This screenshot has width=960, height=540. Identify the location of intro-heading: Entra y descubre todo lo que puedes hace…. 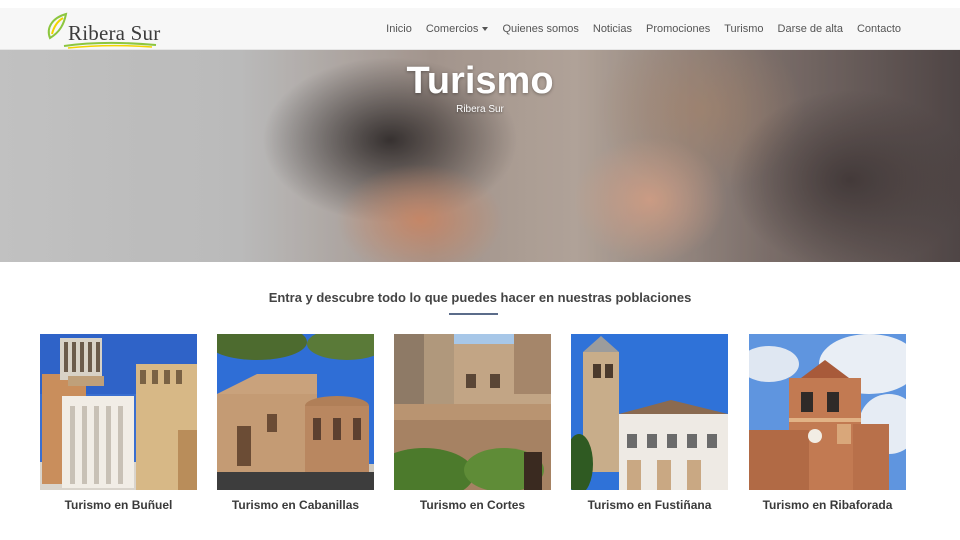
(480, 297).